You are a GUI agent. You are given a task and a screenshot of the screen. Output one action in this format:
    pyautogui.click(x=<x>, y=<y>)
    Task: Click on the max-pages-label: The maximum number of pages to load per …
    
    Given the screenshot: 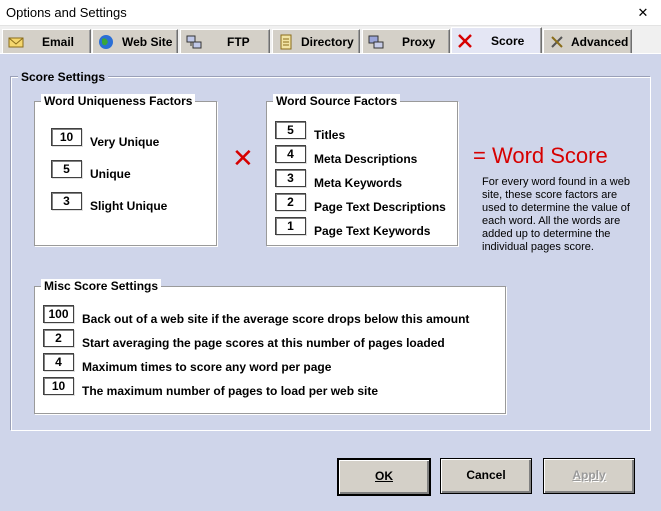 What is the action you would take?
    pyautogui.click(x=230, y=391)
    